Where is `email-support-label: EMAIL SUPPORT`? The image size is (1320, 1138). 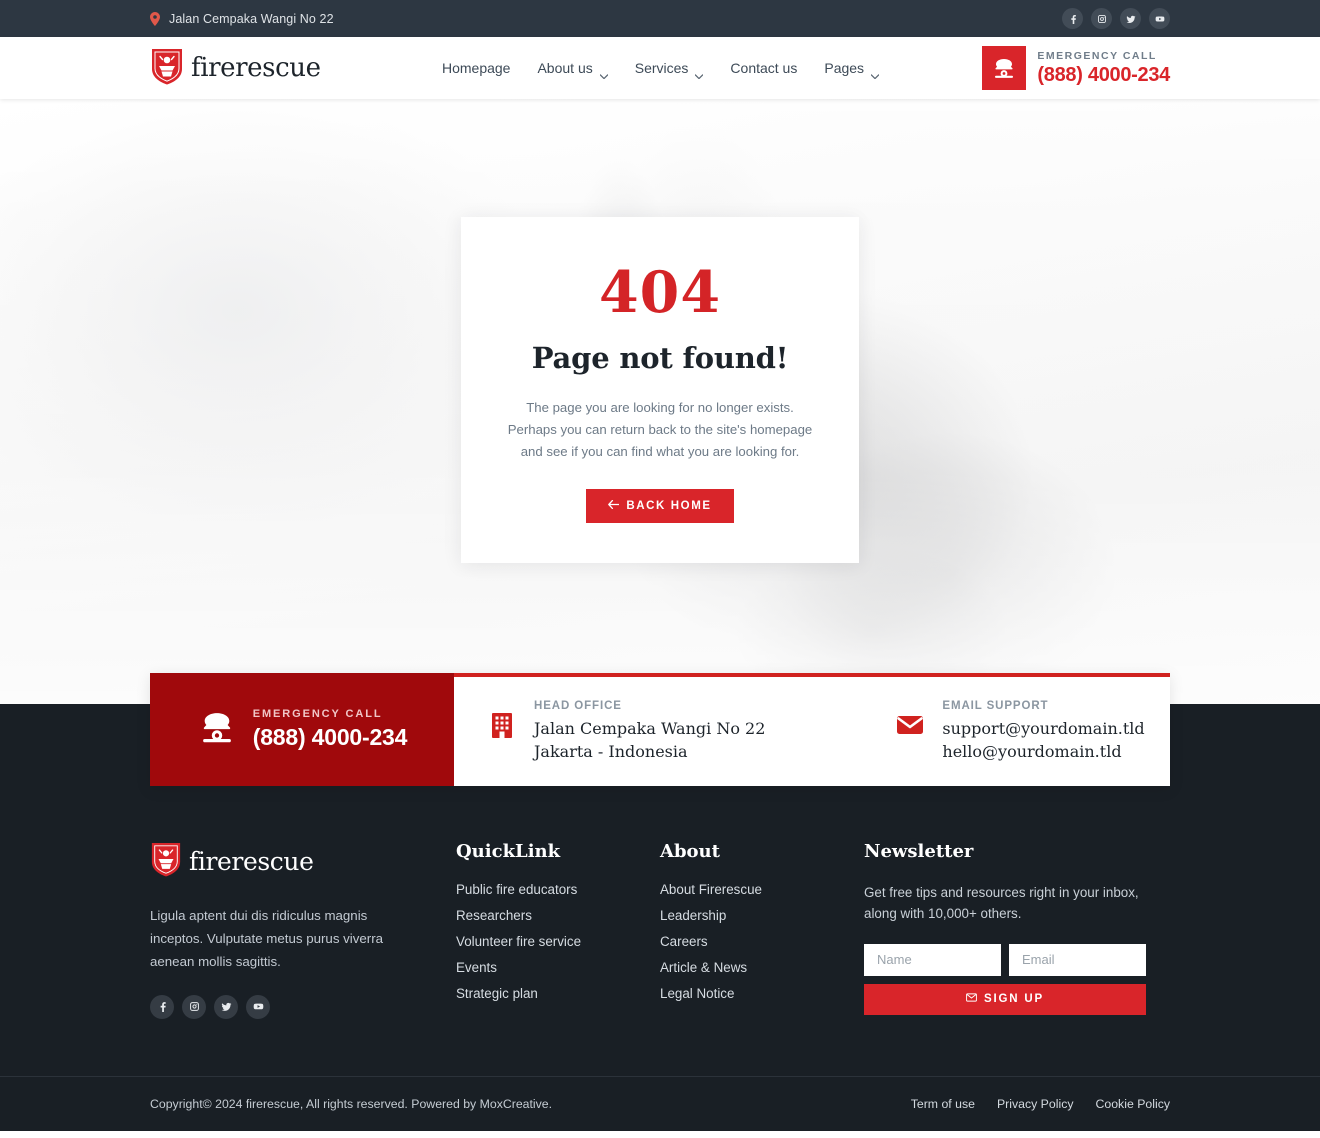 email-support-label: EMAIL SUPPORT is located at coordinates (995, 705).